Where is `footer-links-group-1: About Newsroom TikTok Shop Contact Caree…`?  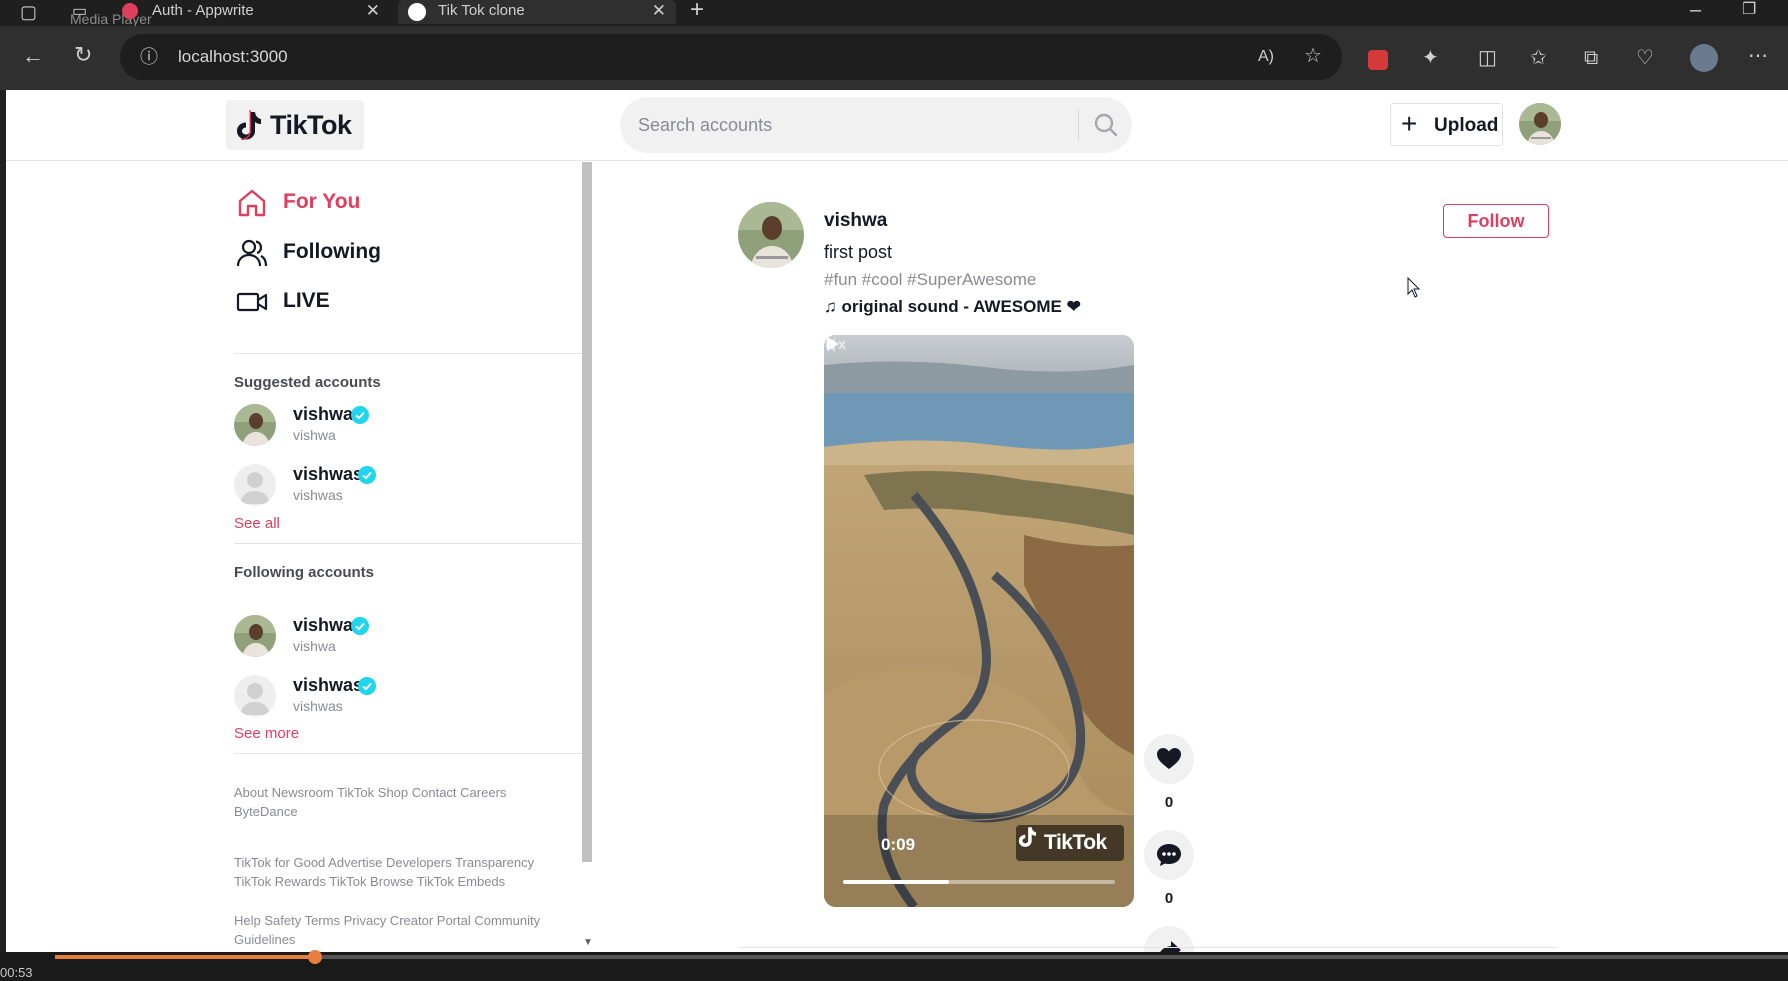
footer-links-group-1: About Newsroom TikTok Shop Contact Caree… is located at coordinates (394, 802).